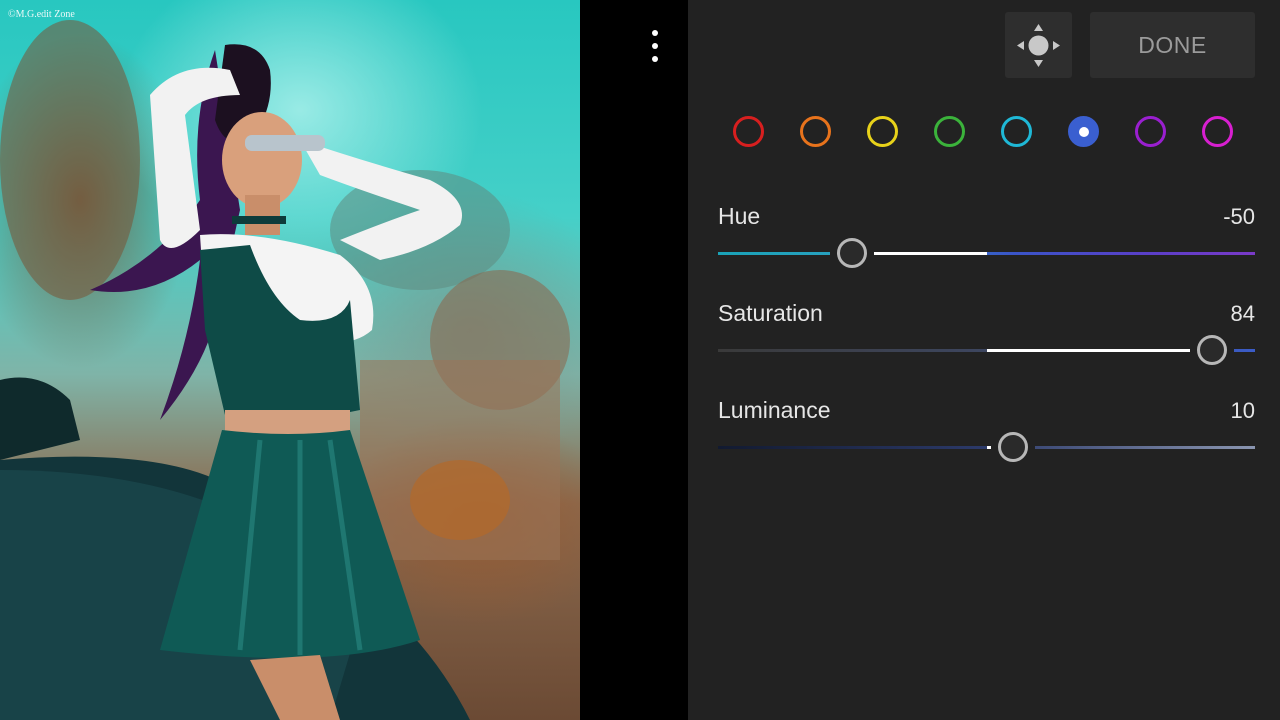  What do you see at coordinates (1016, 131) in the screenshot?
I see `swatch-aqua` at bounding box center [1016, 131].